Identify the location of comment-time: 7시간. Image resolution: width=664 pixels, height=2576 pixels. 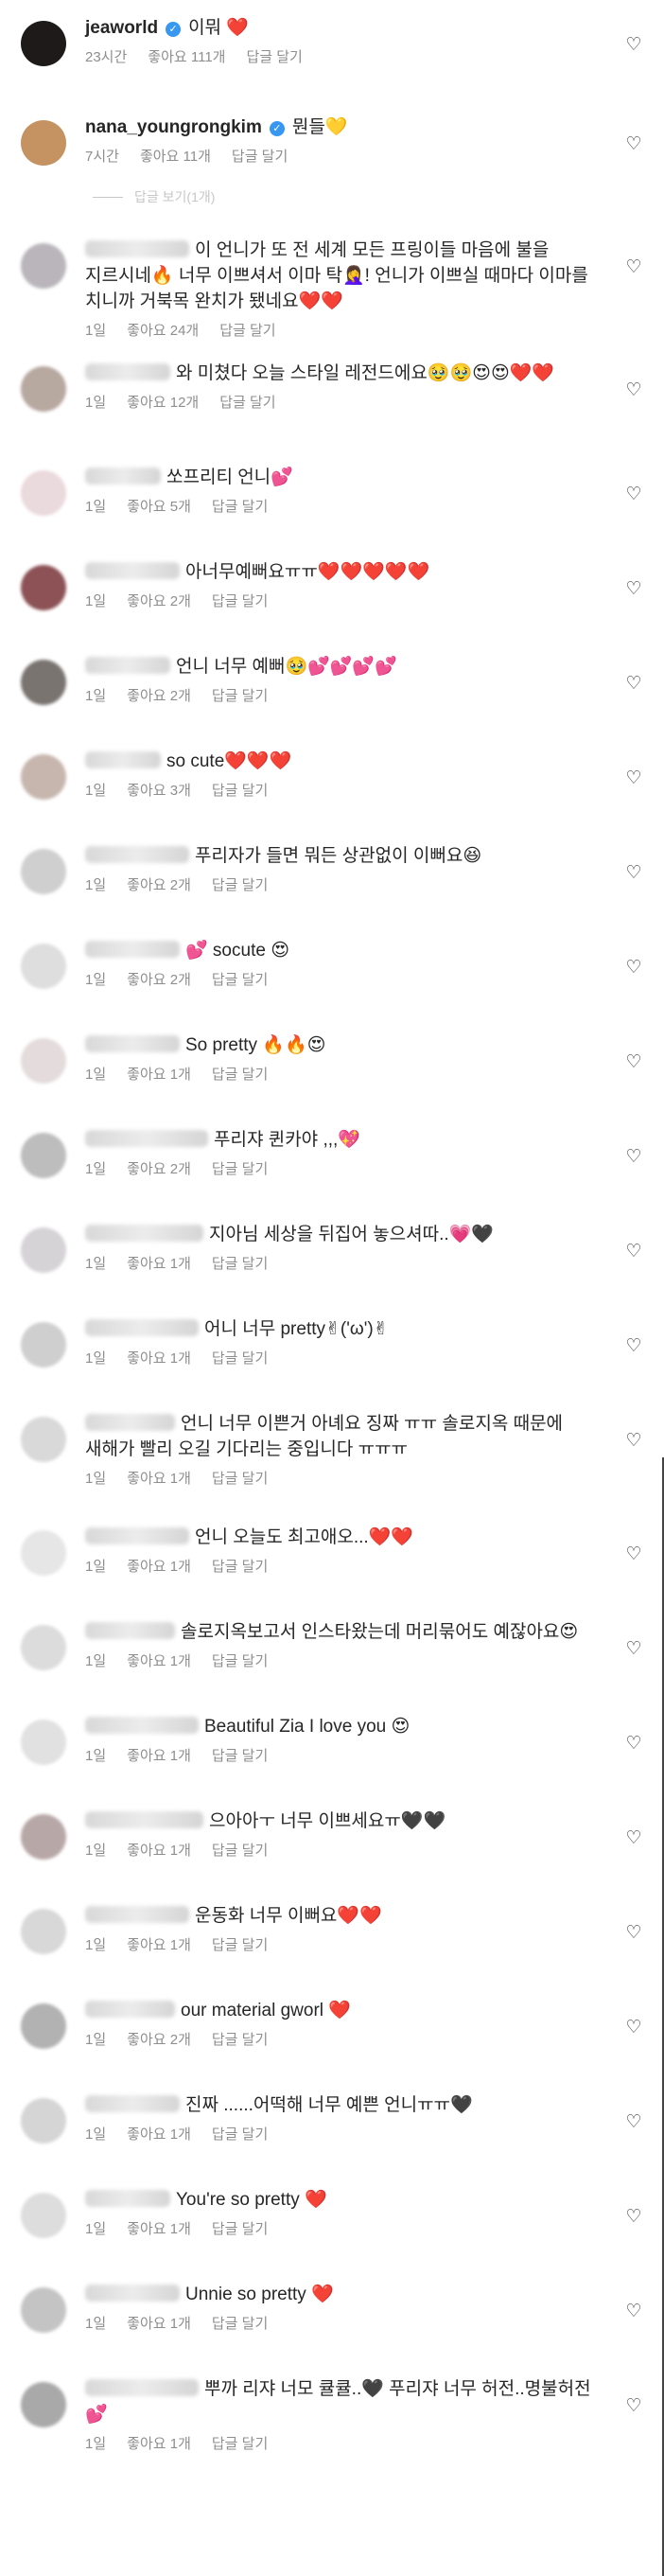
(102, 156).